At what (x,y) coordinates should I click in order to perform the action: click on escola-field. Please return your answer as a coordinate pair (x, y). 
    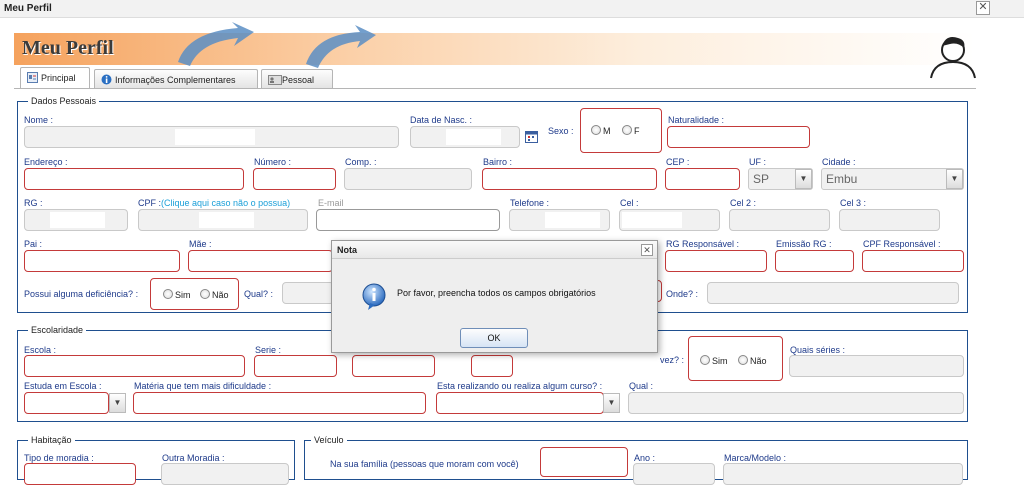
    Looking at the image, I should click on (134, 366).